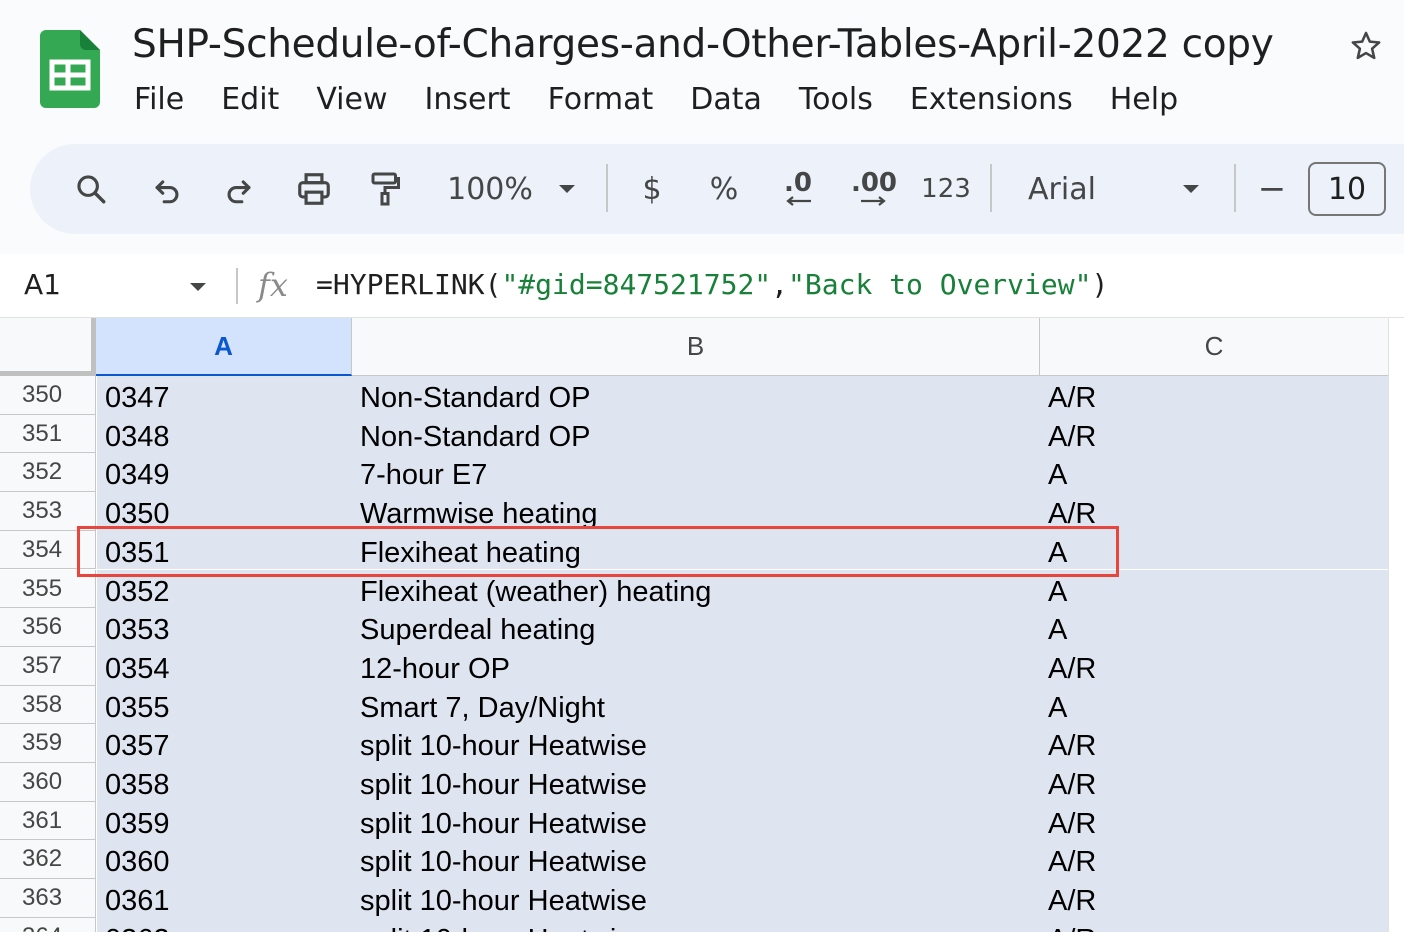 Image resolution: width=1404 pixels, height=932 pixels. I want to click on cell-a: 0354, so click(224, 666).